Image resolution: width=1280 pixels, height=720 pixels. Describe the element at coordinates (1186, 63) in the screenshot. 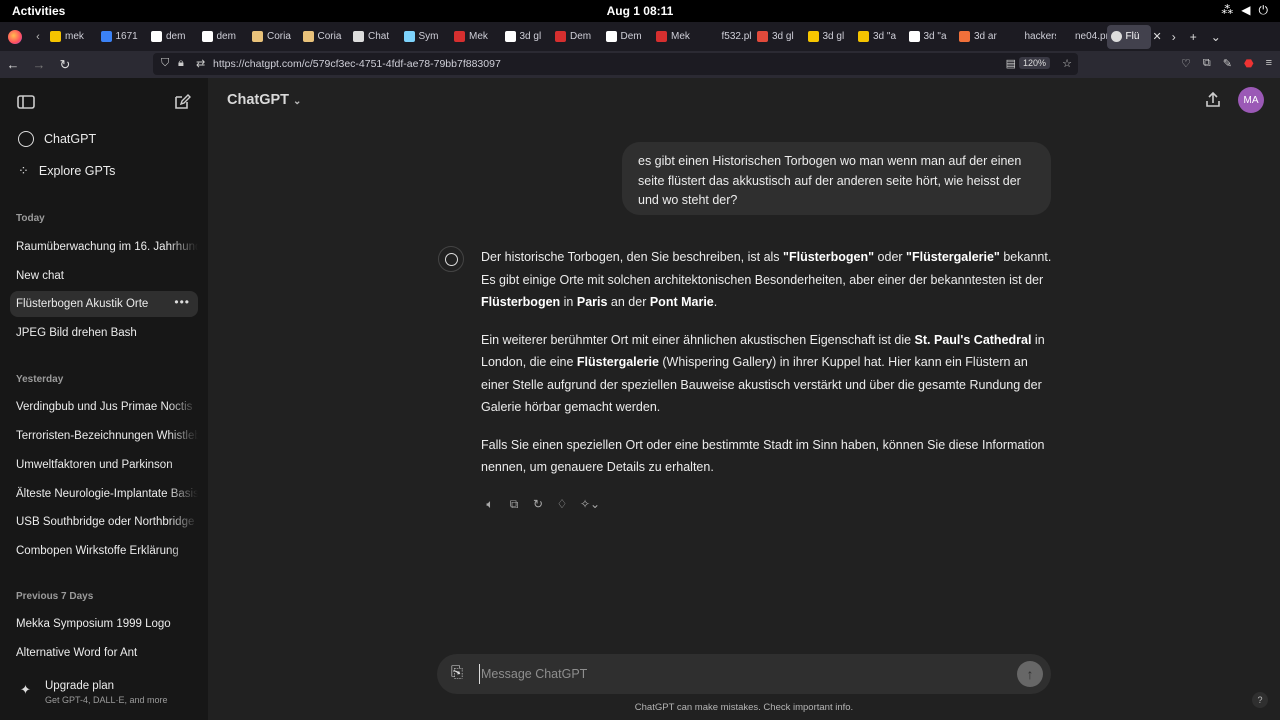

I see `pocket-icon: ♡` at that location.